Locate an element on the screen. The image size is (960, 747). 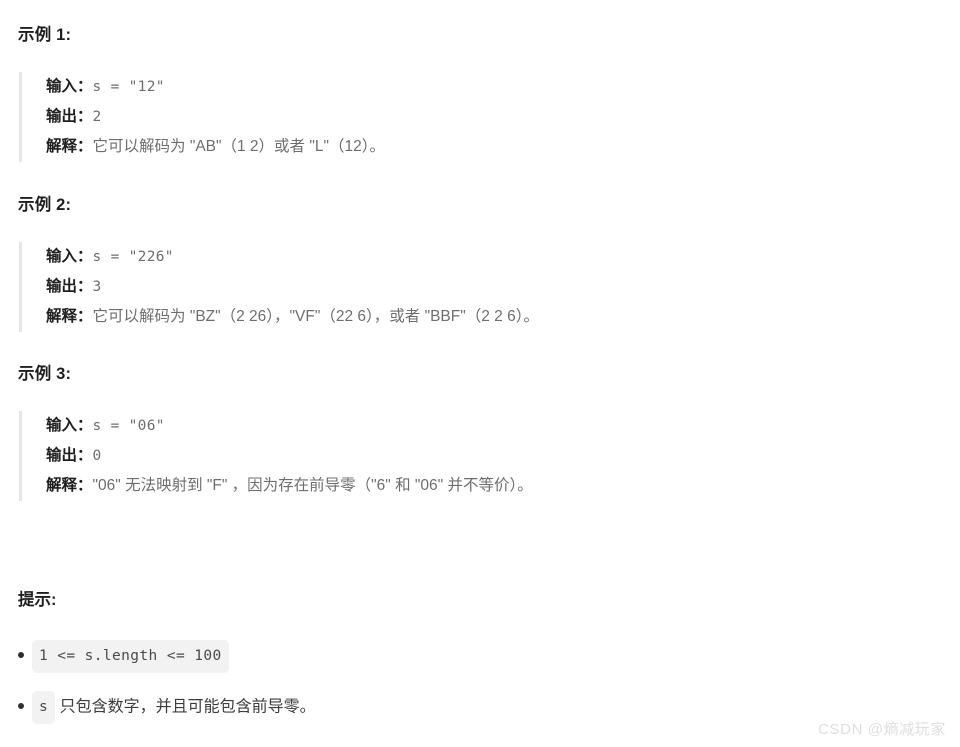
example-3-output-line: 输出：0 is located at coordinates (289, 456).